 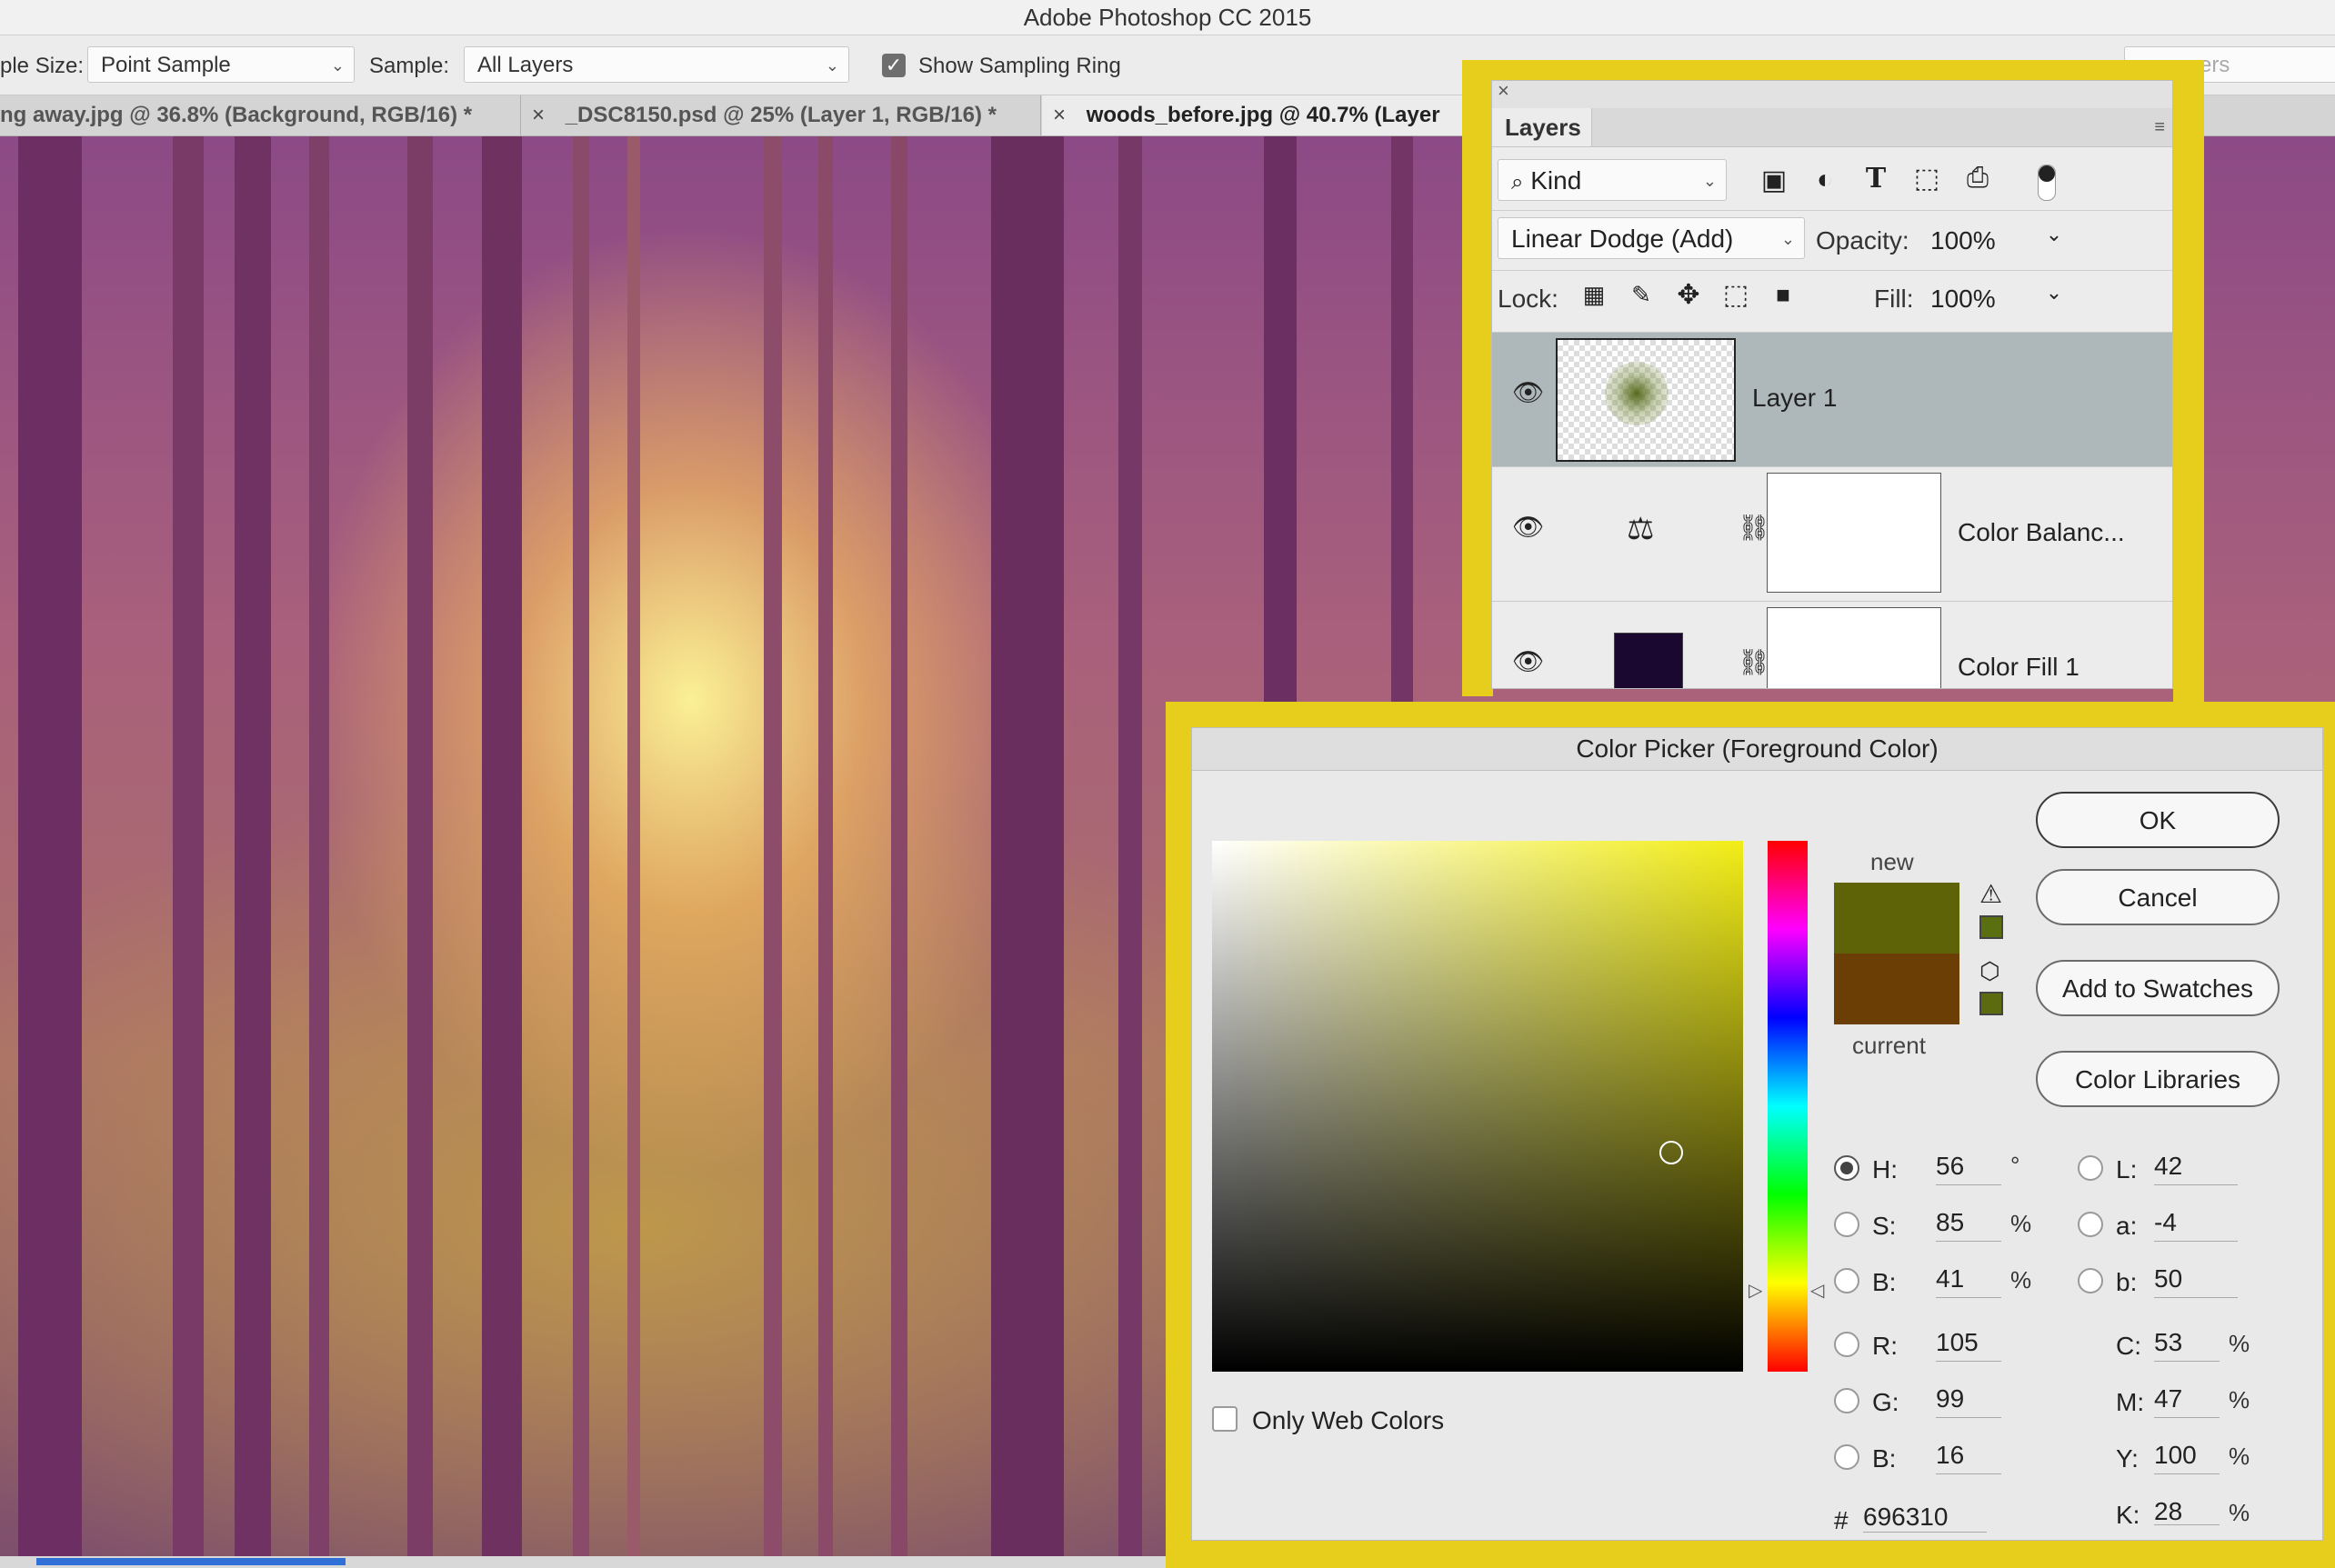 What do you see at coordinates (1623, 239) in the screenshot?
I see `blend-mode-value: Linear Dodge (Add)` at bounding box center [1623, 239].